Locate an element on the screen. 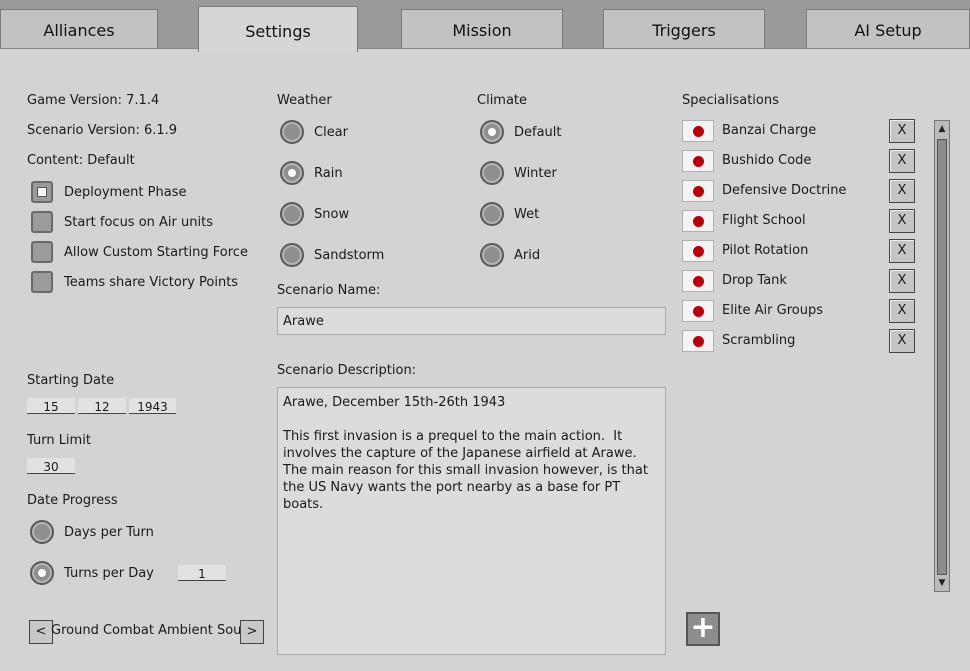 This screenshot has width=970, height=671. deployment-phase-checkbox is located at coordinates (42, 192).